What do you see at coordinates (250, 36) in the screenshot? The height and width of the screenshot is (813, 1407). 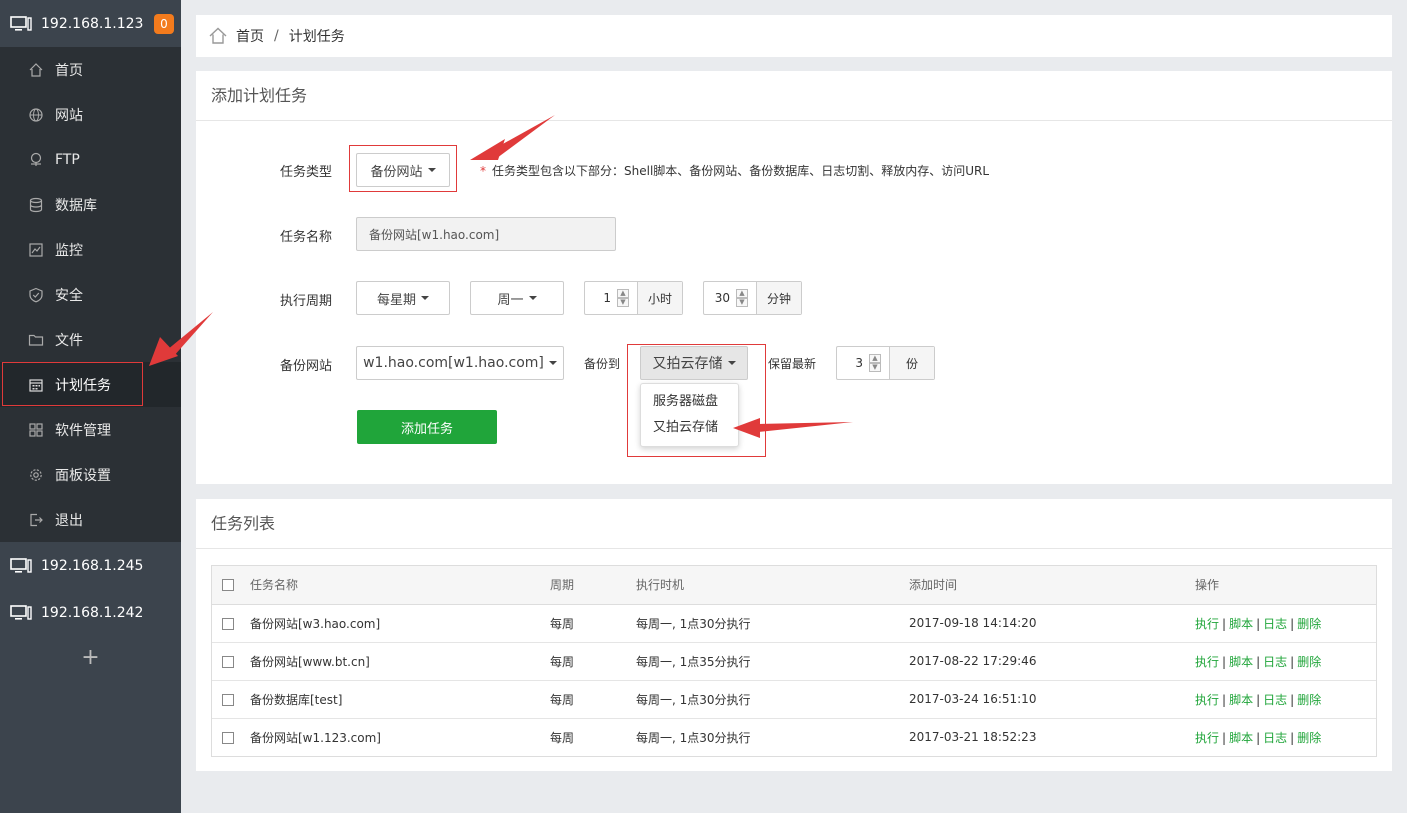 I see `breadcrumb-home: 首页` at bounding box center [250, 36].